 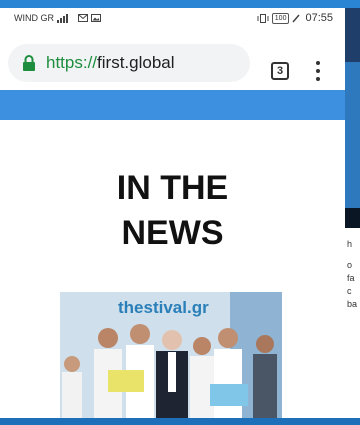 I want to click on window-frame-bottom, so click(x=180, y=421).